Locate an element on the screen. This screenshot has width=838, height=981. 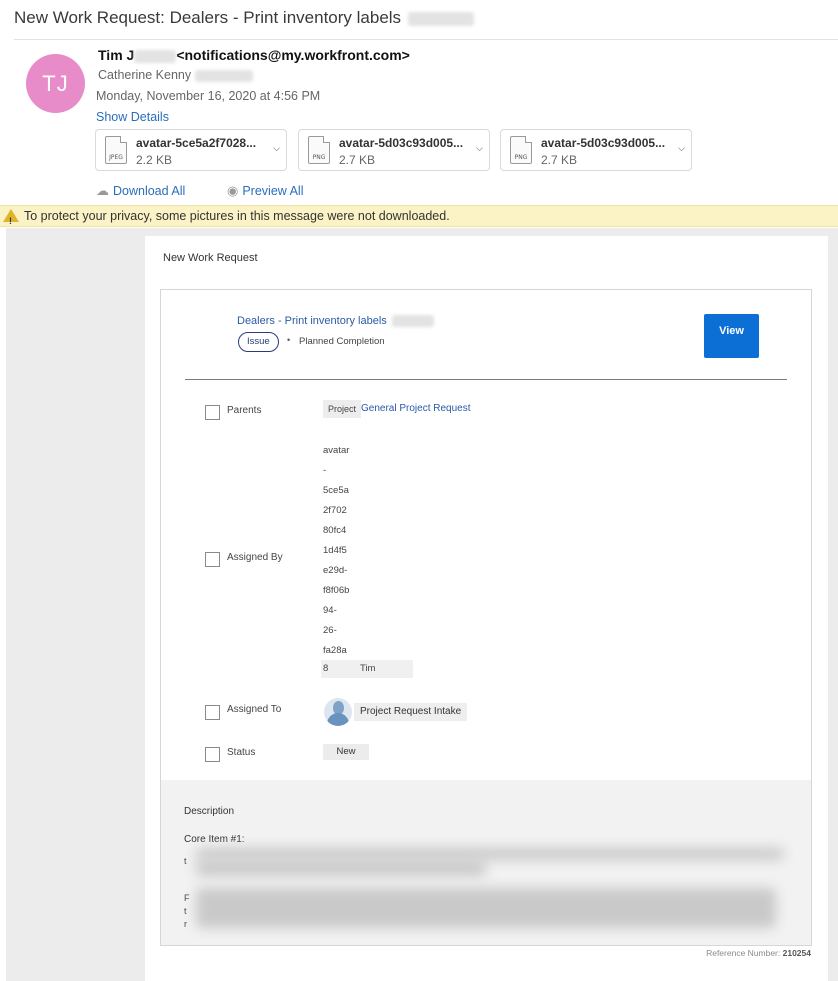
assigned-by-name: Tim is located at coordinates (368, 668).